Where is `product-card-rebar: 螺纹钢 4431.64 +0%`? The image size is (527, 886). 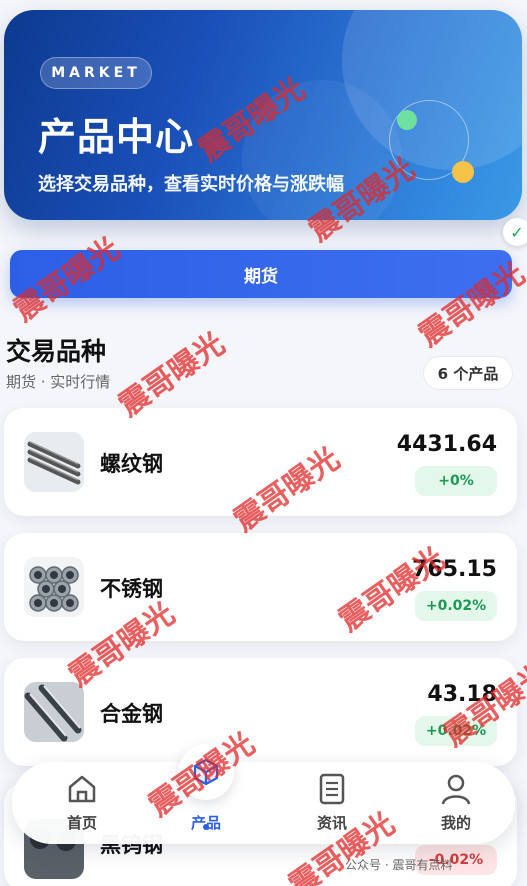
product-card-rebar: 螺纹钢 4431.64 +0% is located at coordinates (260, 462).